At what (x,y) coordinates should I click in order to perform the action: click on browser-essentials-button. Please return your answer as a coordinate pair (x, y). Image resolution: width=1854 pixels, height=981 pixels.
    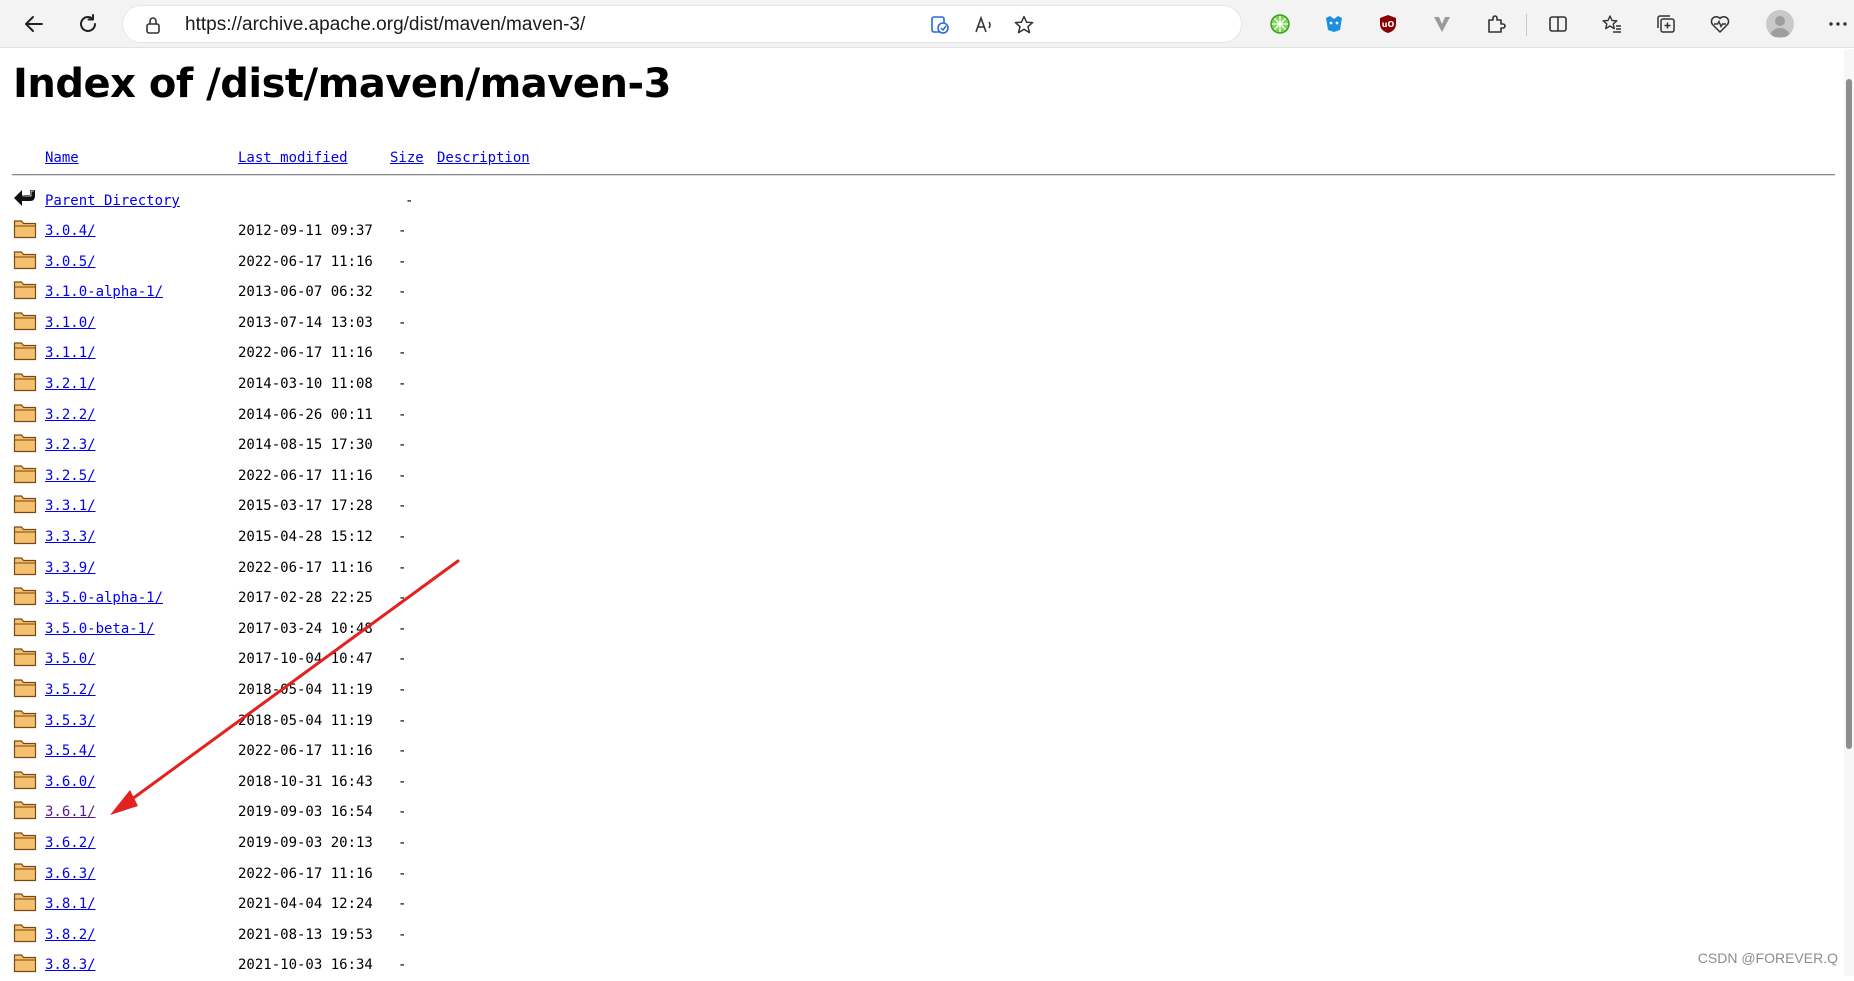
    Looking at the image, I should click on (1720, 24).